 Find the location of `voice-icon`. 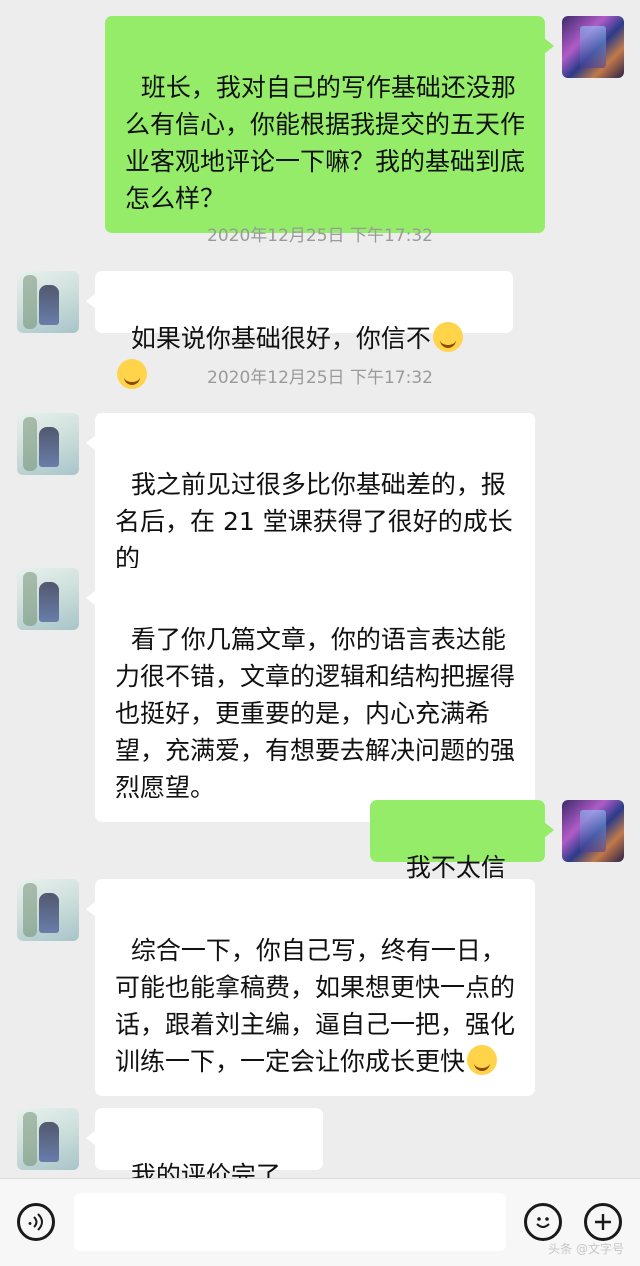

voice-icon is located at coordinates (36, 1222).